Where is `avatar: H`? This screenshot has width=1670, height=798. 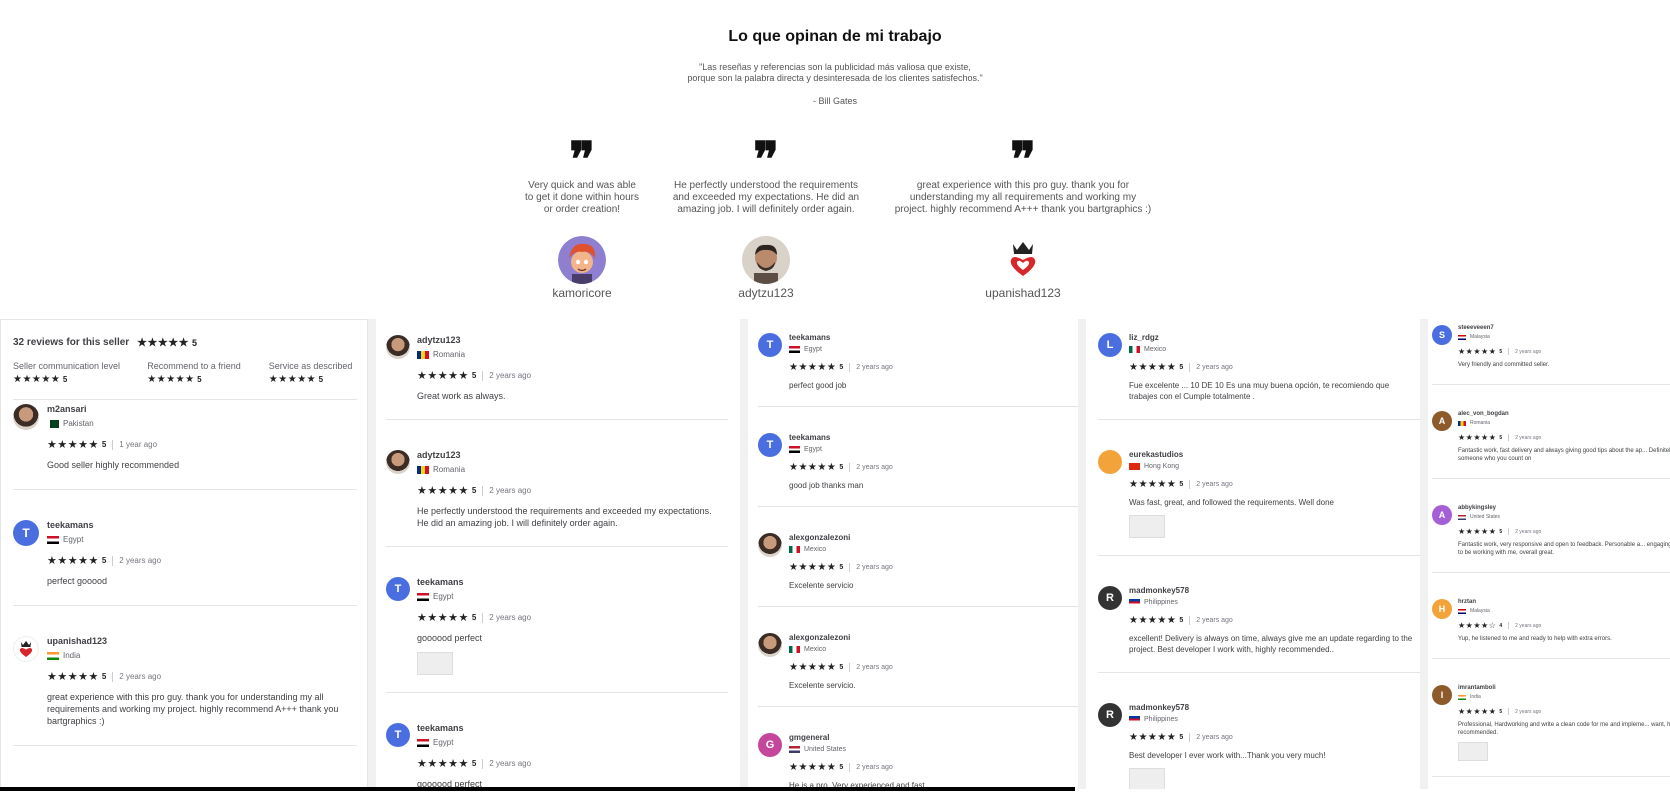 avatar: H is located at coordinates (1442, 609).